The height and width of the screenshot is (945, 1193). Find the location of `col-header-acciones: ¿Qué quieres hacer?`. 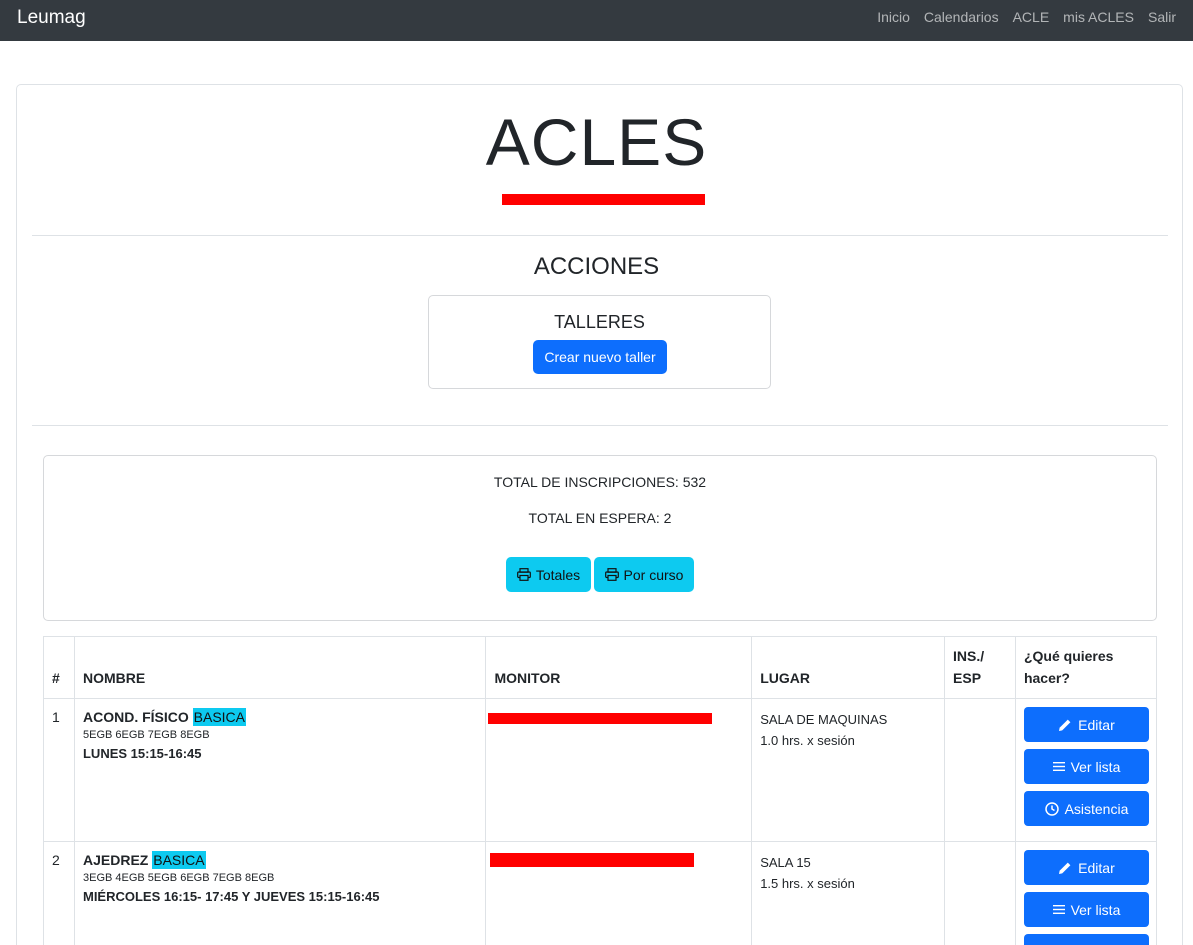

col-header-acciones: ¿Qué quieres hacer? is located at coordinates (1086, 667).